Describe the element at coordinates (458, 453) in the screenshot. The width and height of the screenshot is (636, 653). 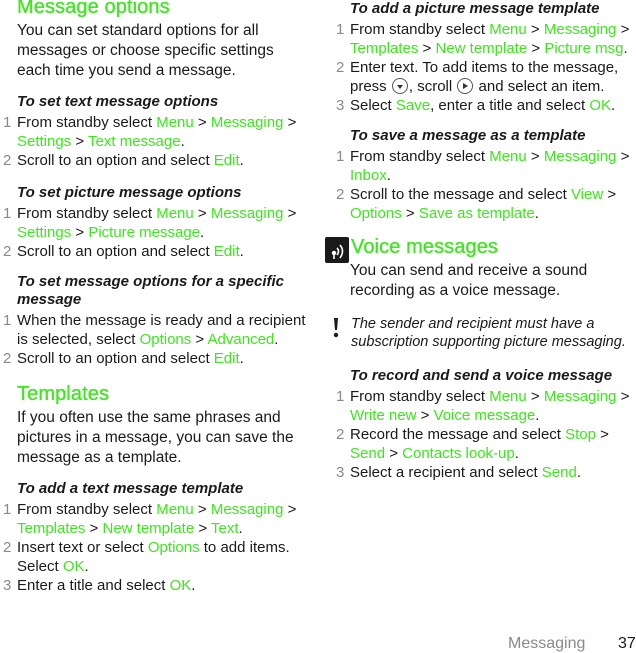
I see `ui-term: Contacts look-up` at that location.